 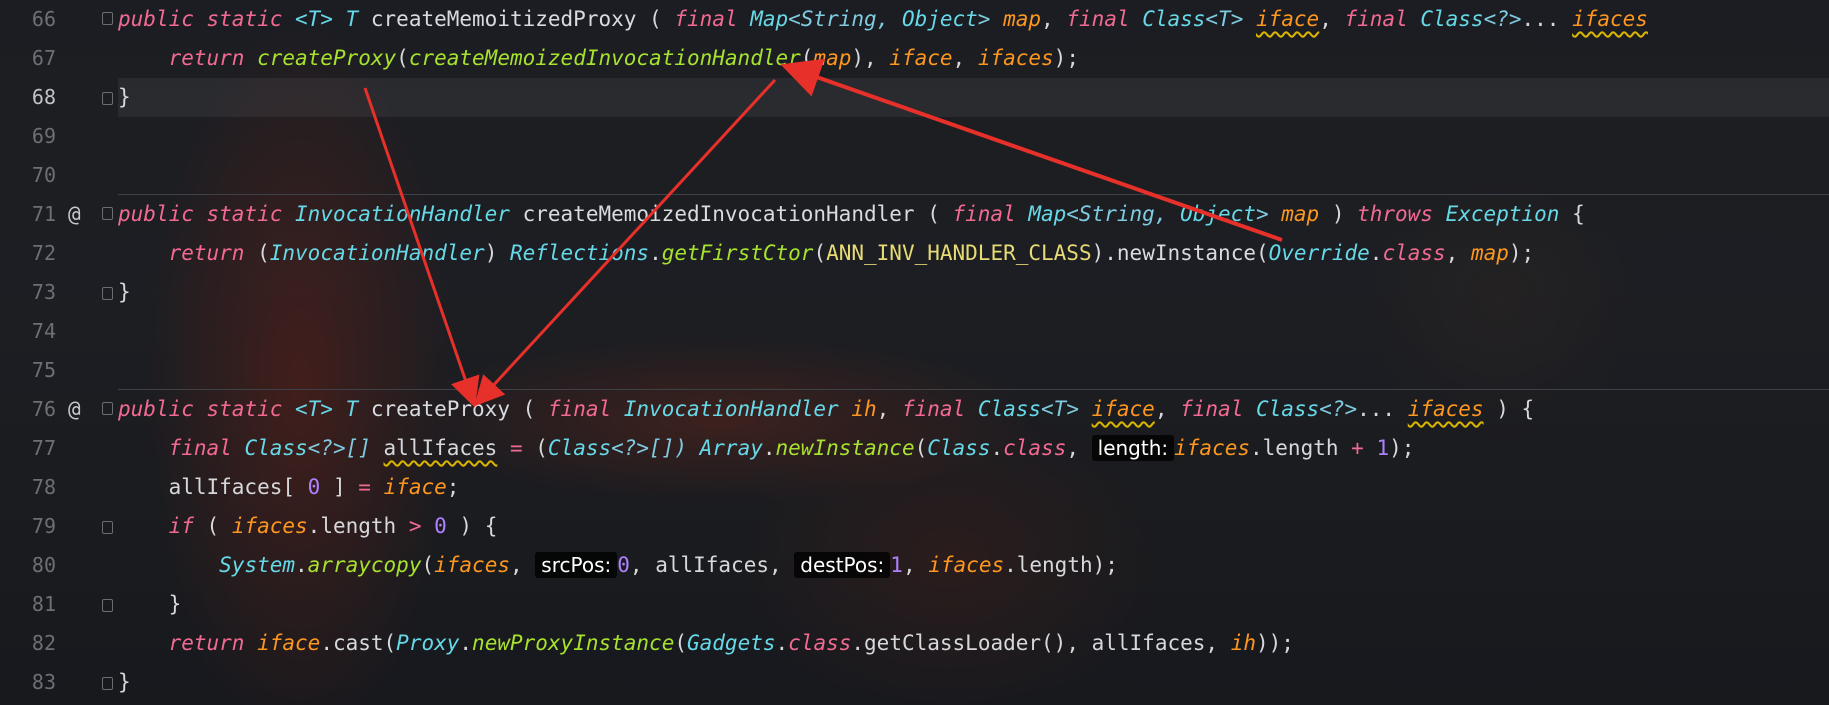 What do you see at coordinates (973, 526) in the screenshot?
I see `code-line-79: if ( ifaces.length > 0 ) {` at bounding box center [973, 526].